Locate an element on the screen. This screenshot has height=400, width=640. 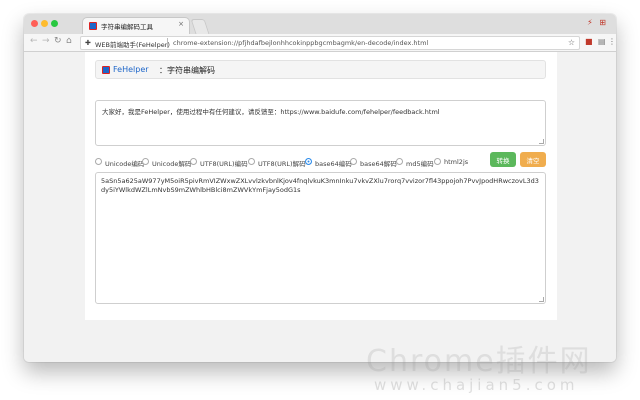
fehelper-favicon-icon is located at coordinates (93, 26).